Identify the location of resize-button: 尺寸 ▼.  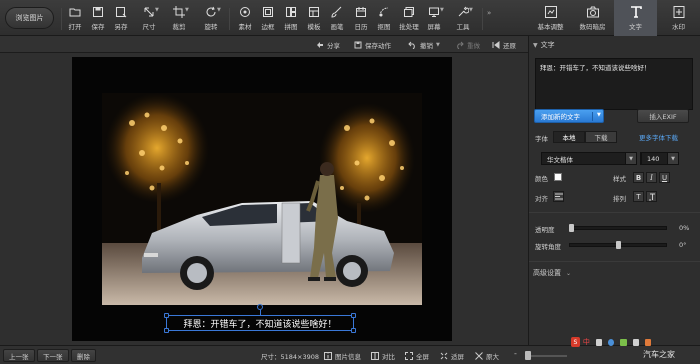
(149, 19).